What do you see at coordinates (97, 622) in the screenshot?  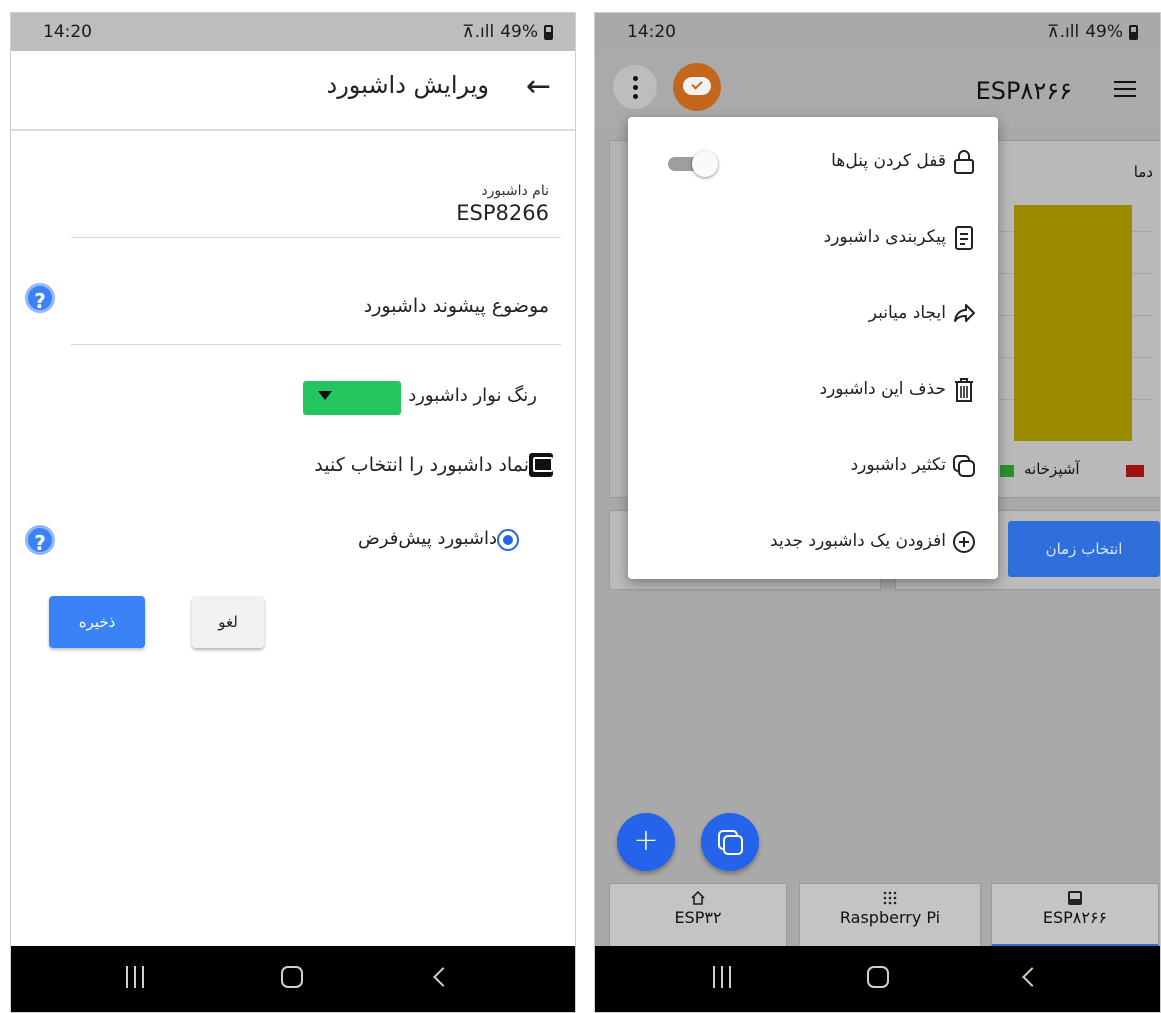 I see `save-button: ذخیره` at bounding box center [97, 622].